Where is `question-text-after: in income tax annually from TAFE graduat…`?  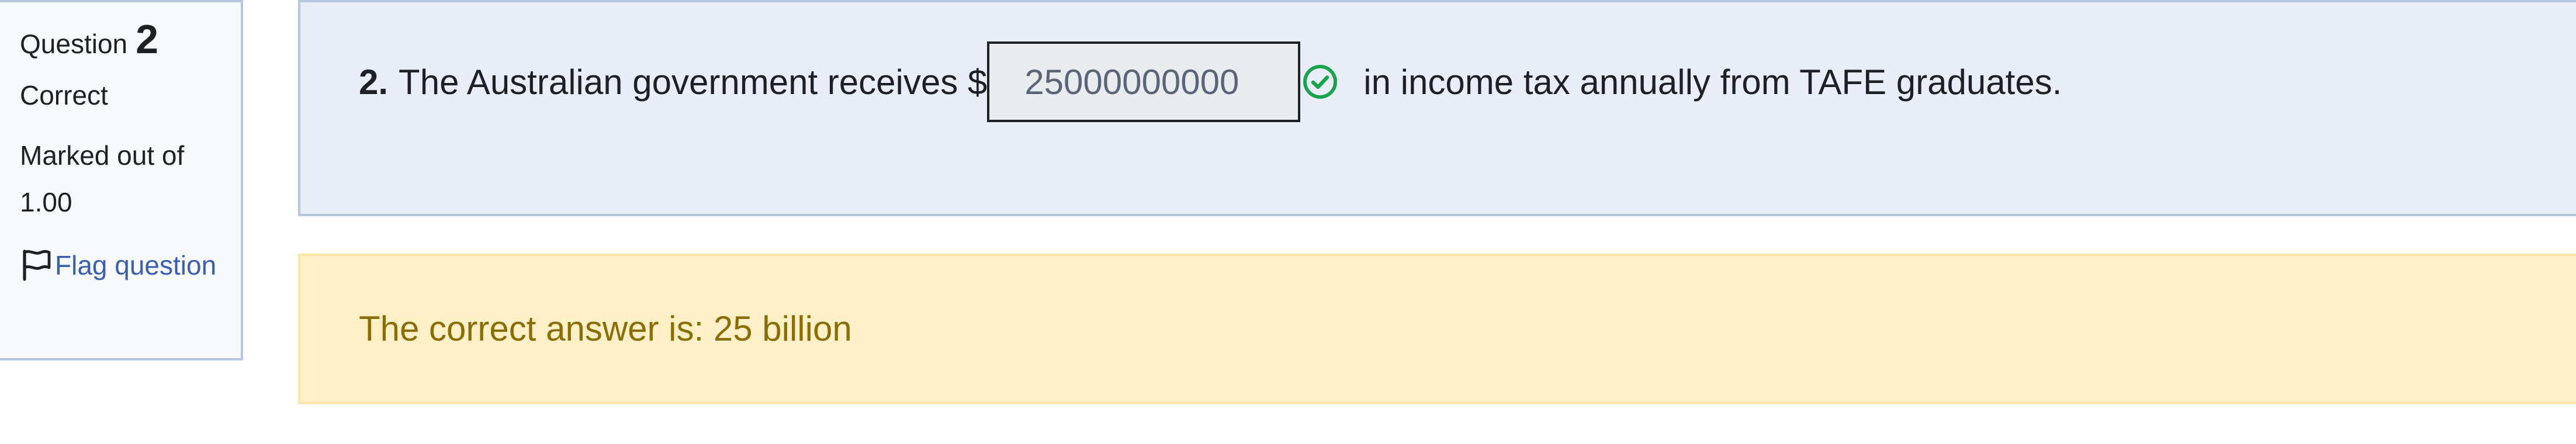 question-text-after: in income tax annually from TAFE graduat… is located at coordinates (1712, 82).